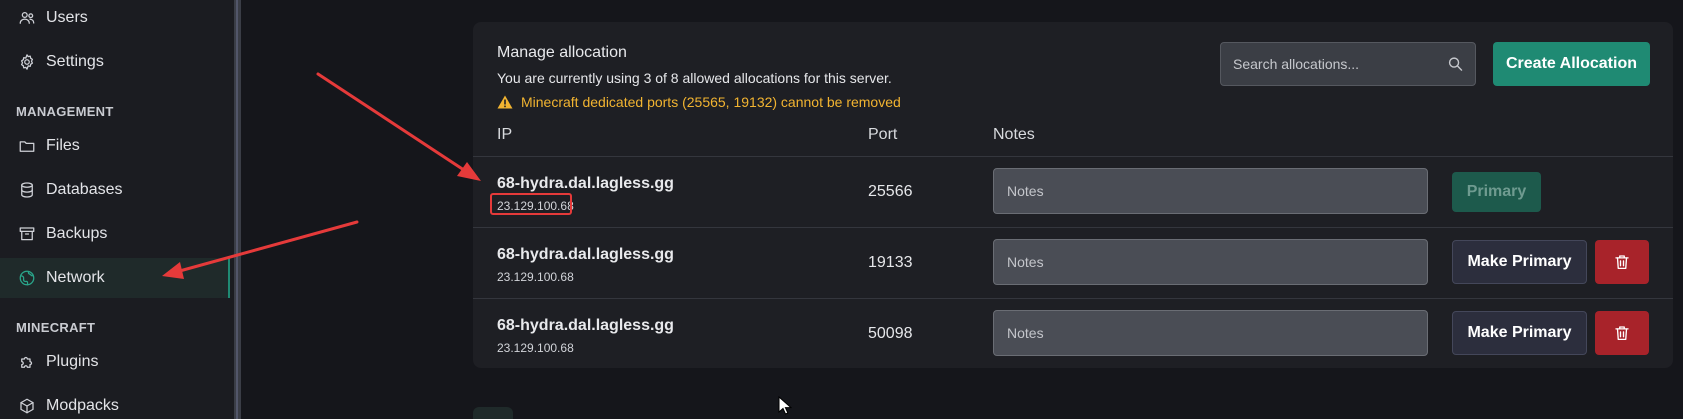  Describe the element at coordinates (1341, 64) in the screenshot. I see `search-input` at that location.